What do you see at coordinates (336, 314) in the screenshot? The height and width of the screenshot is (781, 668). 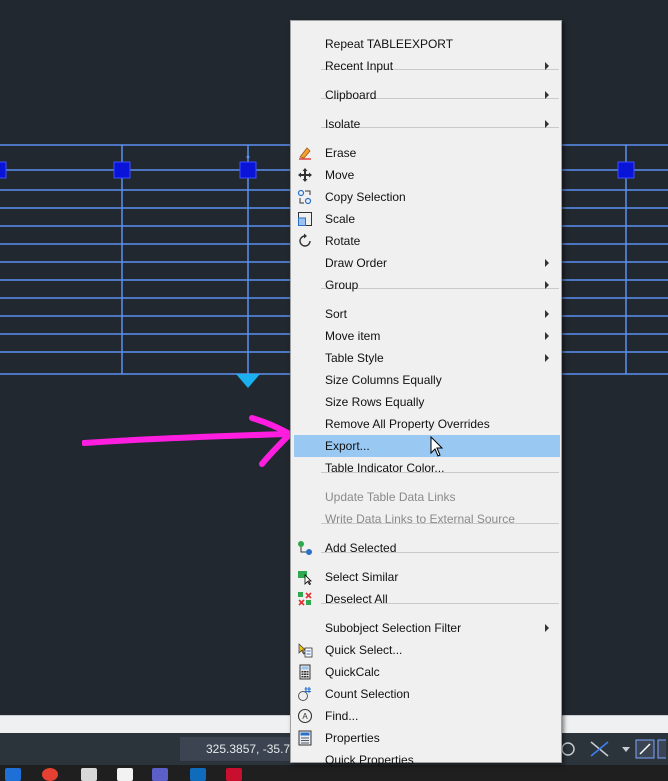 I see `menu-item-label: Sort` at bounding box center [336, 314].